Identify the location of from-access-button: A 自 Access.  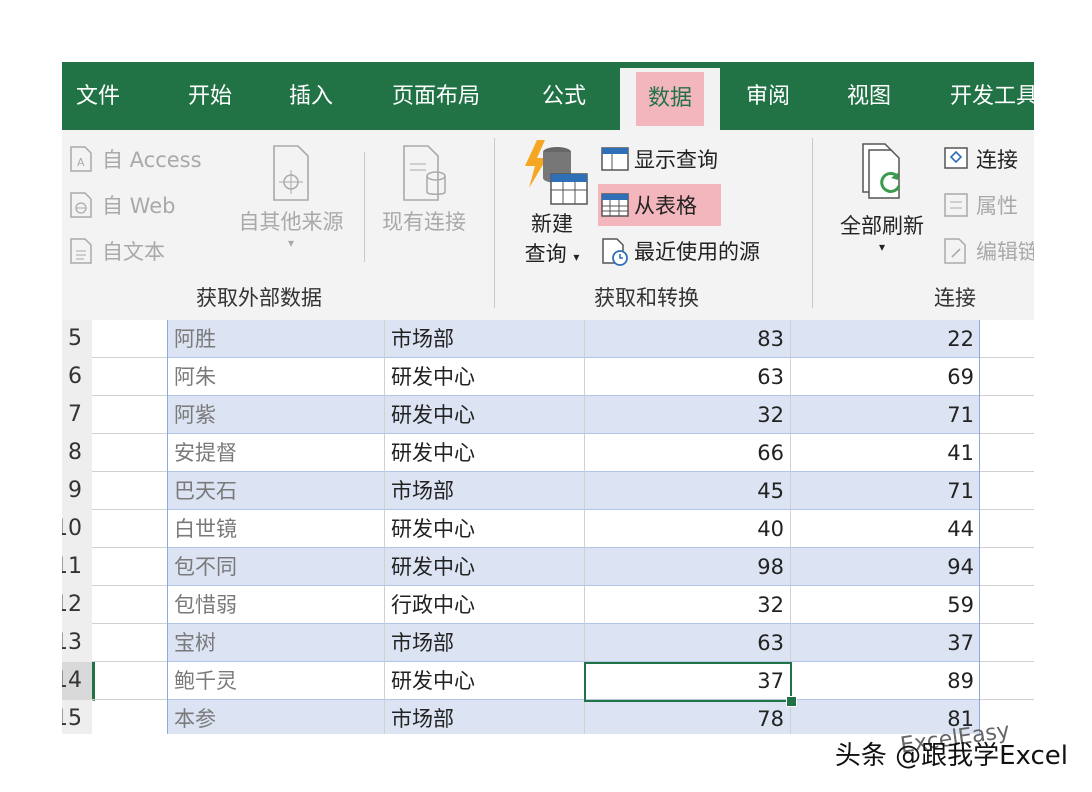
(135, 159).